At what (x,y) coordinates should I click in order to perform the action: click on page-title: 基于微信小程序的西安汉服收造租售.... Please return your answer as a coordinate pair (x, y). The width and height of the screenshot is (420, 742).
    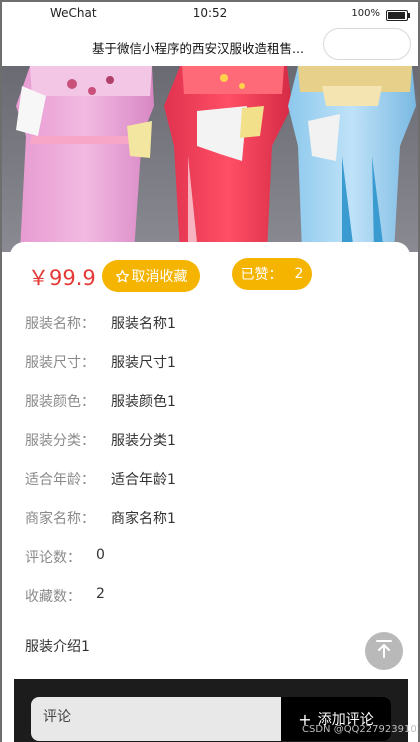
    Looking at the image, I should click on (198, 48).